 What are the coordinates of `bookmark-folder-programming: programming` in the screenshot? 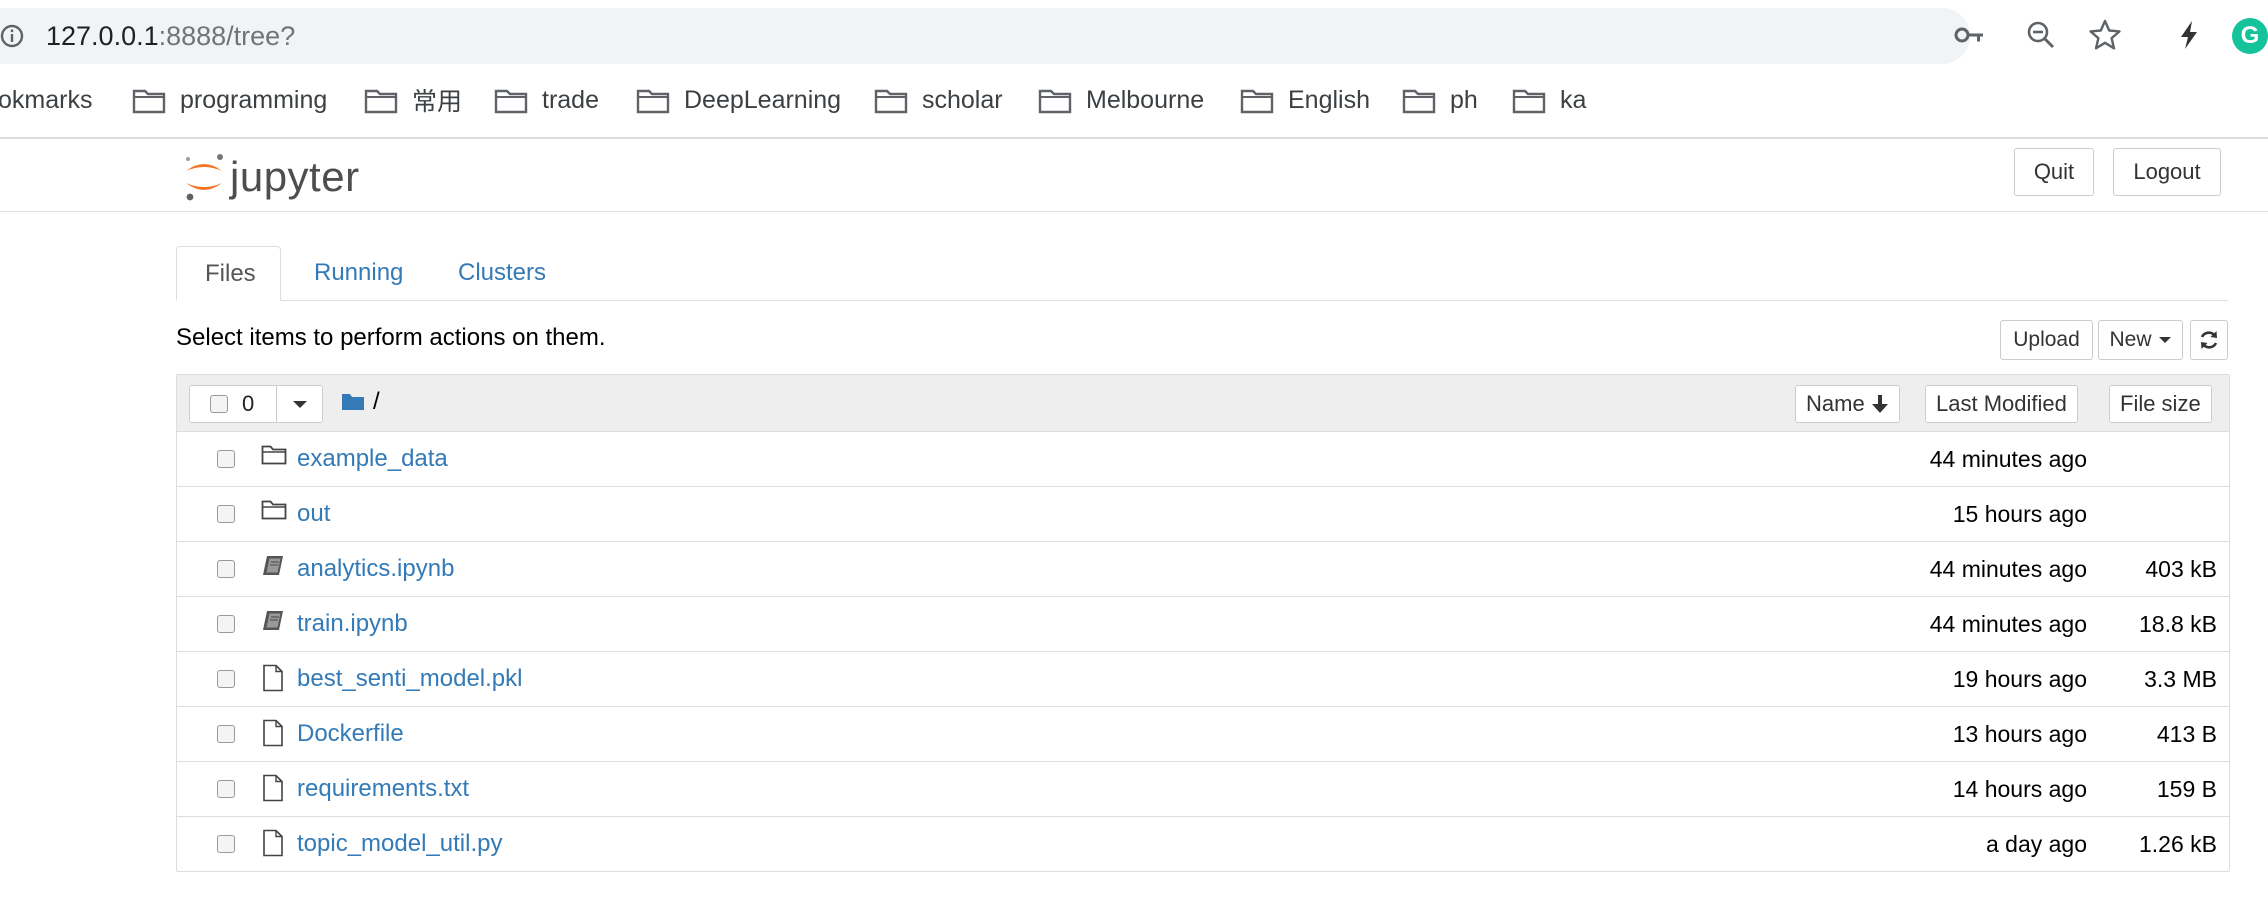 It's located at (229, 100).